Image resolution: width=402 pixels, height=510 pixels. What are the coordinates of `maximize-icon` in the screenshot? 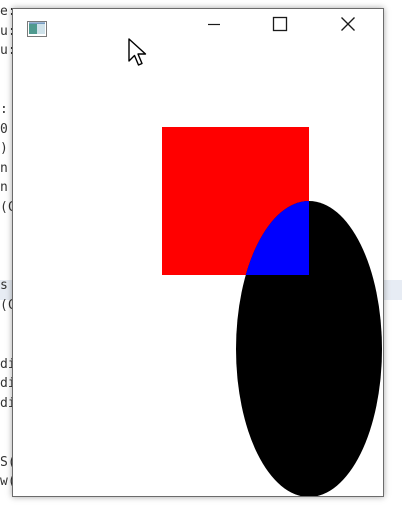 It's located at (280, 24).